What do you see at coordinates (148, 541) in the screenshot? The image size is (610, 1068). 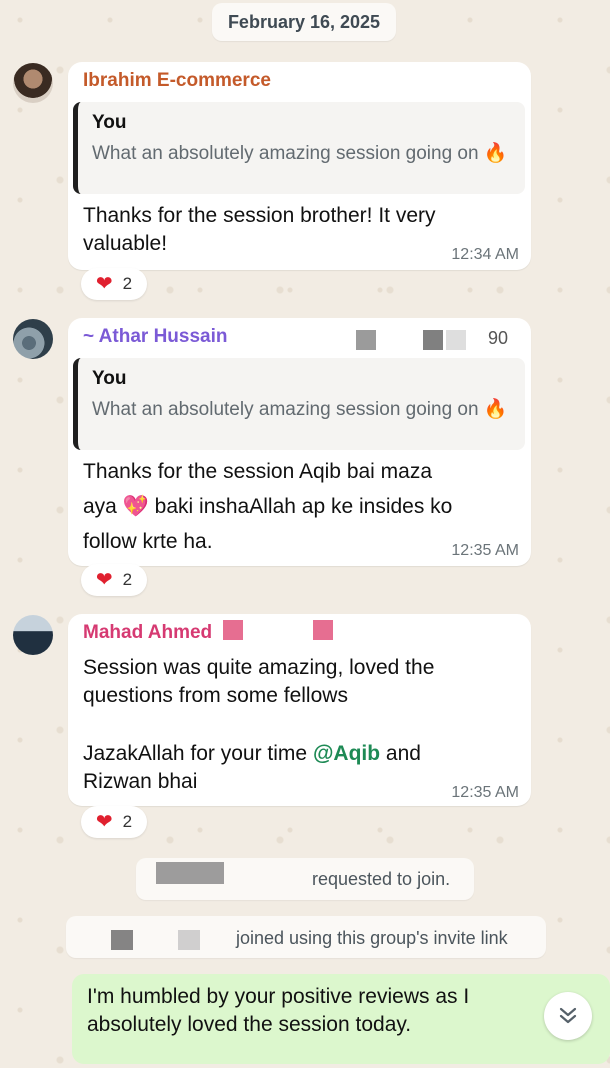 I see `message-line: follow krte ha.` at bounding box center [148, 541].